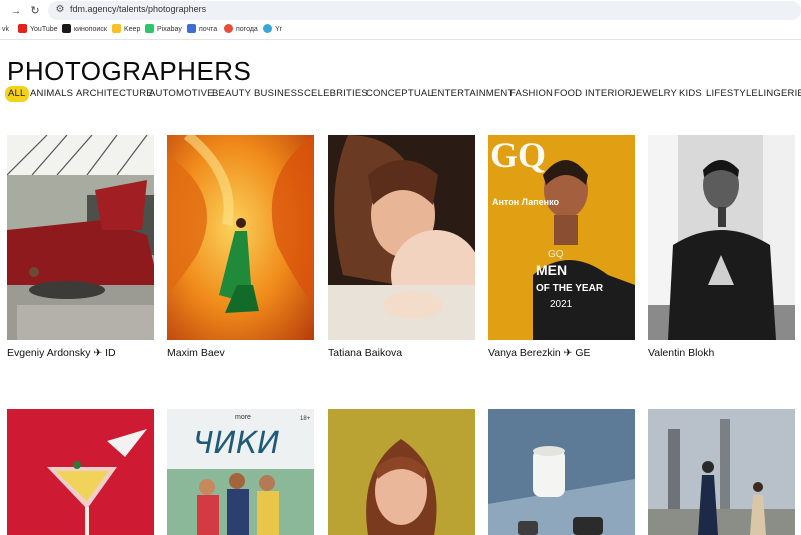 The height and width of the screenshot is (535, 801). Describe the element at coordinates (779, 94) in the screenshot. I see `filter-lingerie: LINGERIE` at that location.